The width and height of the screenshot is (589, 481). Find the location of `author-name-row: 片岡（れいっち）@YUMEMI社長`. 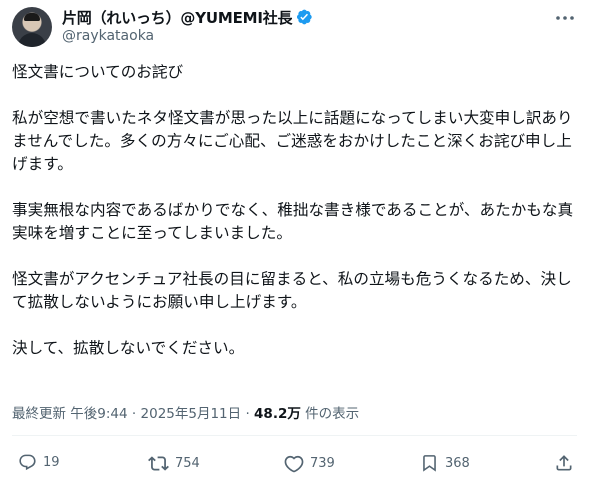

author-name-row: 片岡（れいっち）@YUMEMI社長 is located at coordinates (187, 17).